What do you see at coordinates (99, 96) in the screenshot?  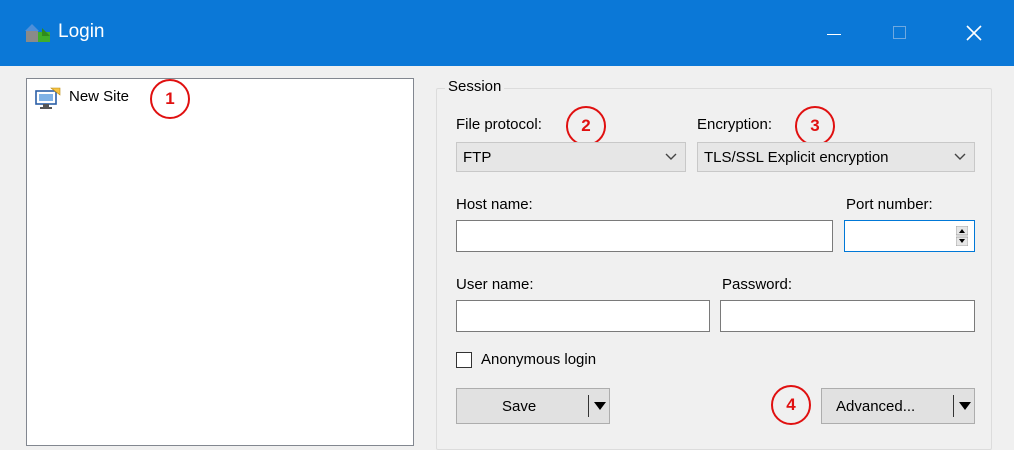 I see `tree-item-label: New Site` at bounding box center [99, 96].